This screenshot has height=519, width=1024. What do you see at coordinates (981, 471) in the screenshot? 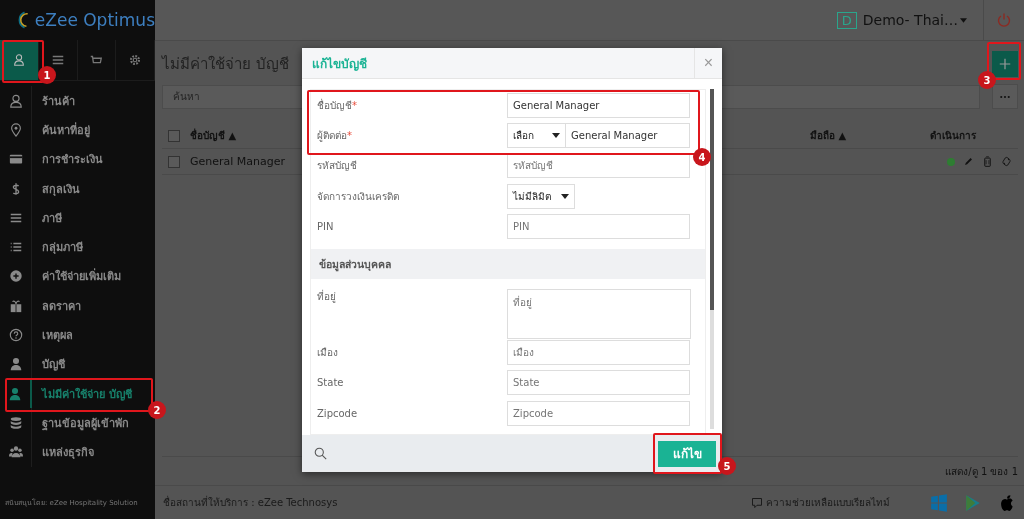
I see `pagination-info: แสดง/ดู 1 ของ 1` at bounding box center [981, 471].